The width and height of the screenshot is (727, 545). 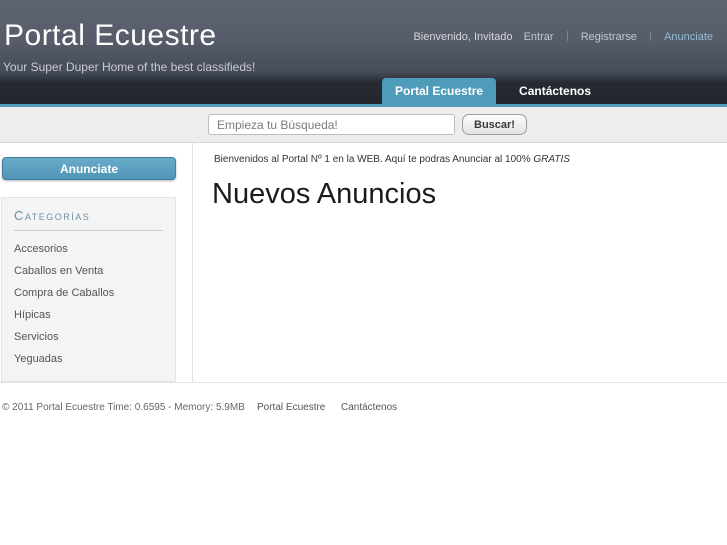 I want to click on main-nav: Portal Ecuestre Cantáctenos, so click(x=493, y=91).